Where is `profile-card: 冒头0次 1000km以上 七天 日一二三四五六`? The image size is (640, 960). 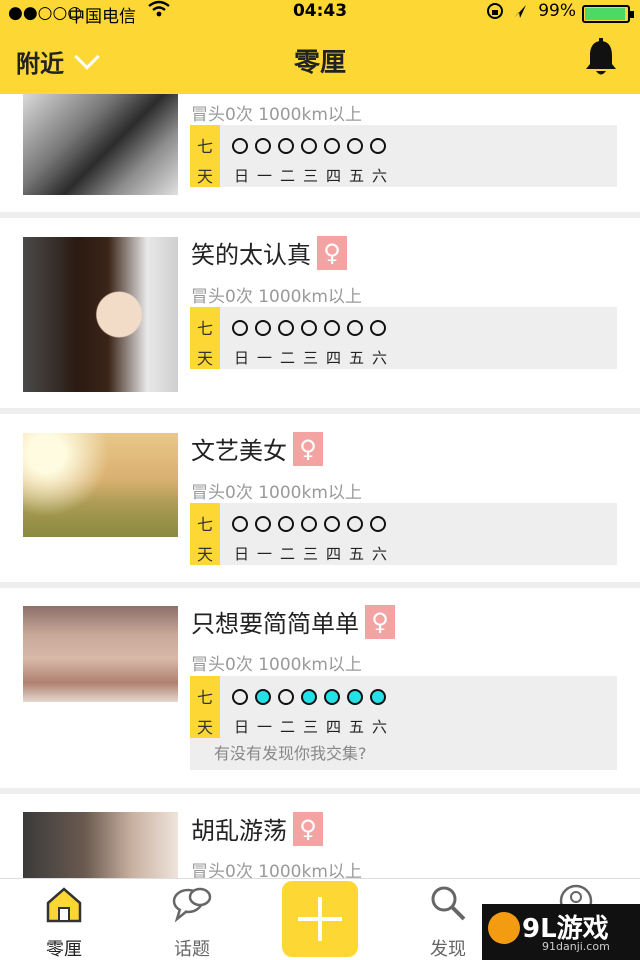
profile-card: 冒头0次 1000km以上 七天 日一二三四五六 is located at coordinates (320, 153).